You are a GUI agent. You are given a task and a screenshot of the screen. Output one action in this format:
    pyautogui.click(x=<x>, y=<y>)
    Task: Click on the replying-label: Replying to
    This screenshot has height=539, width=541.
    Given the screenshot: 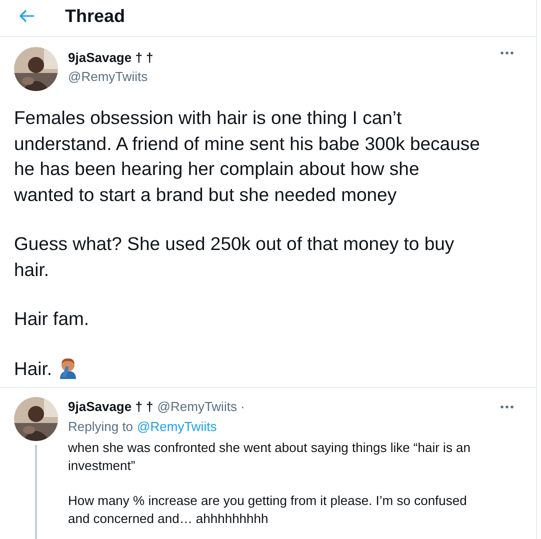 What is the action you would take?
    pyautogui.click(x=101, y=427)
    